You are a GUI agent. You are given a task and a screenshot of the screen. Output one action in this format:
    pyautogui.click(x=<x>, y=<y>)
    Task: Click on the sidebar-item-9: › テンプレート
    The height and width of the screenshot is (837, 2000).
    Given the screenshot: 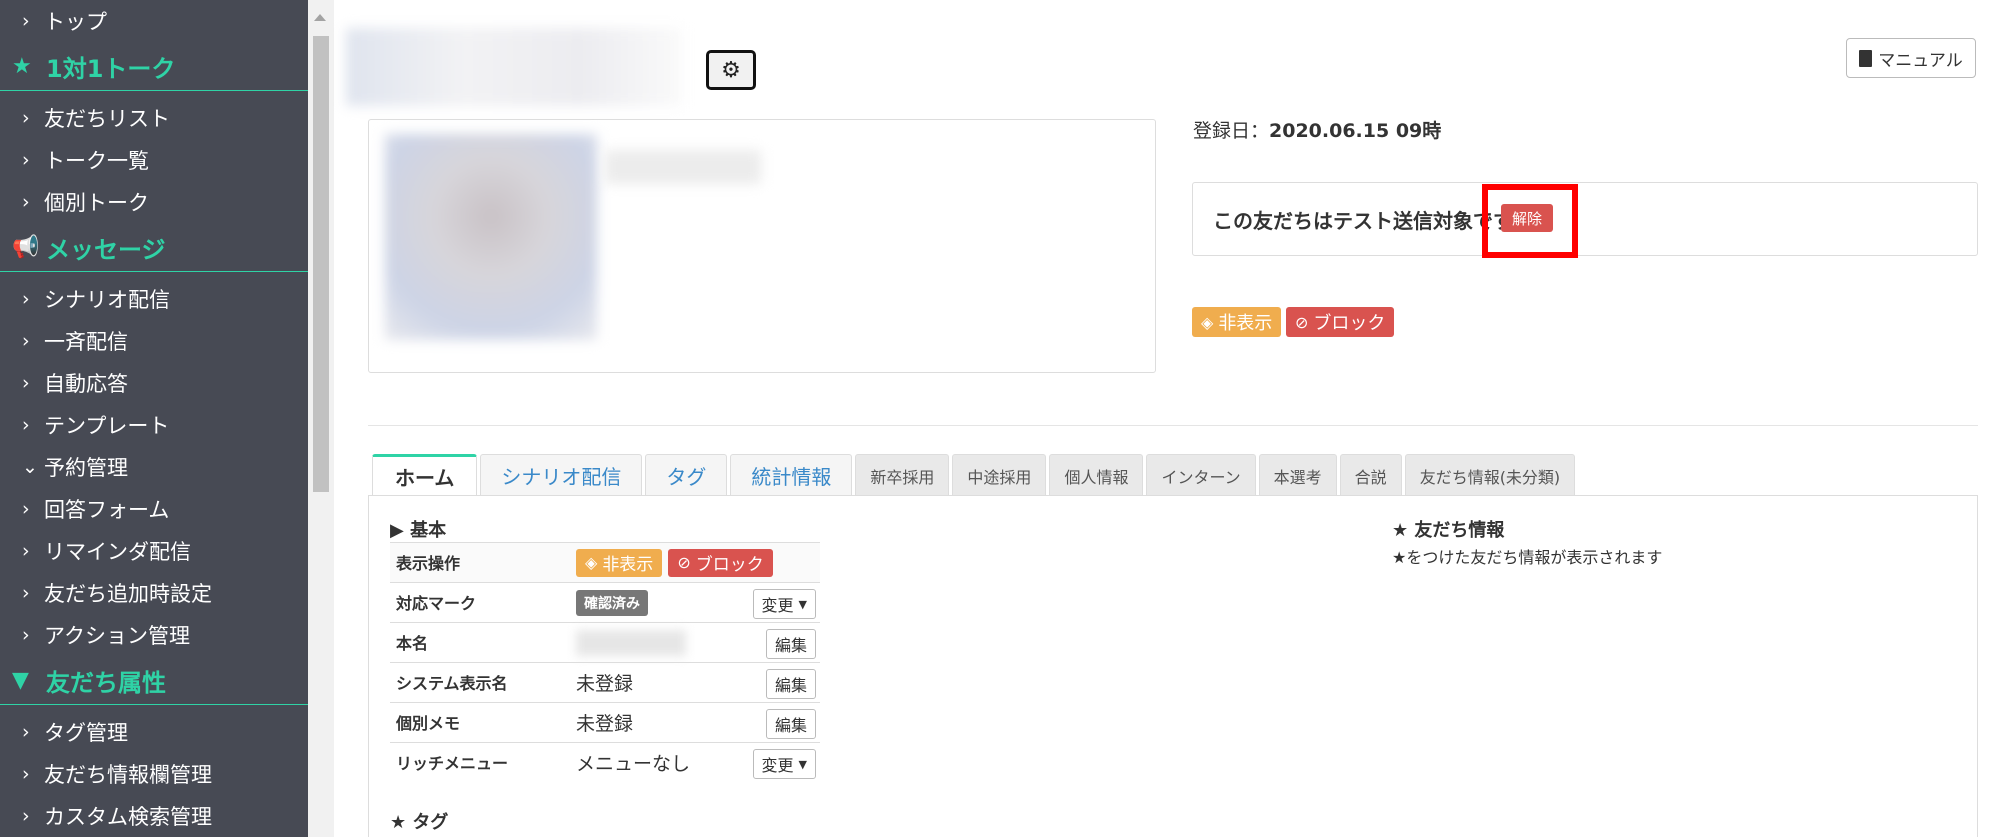 What is the action you would take?
    pyautogui.click(x=154, y=425)
    